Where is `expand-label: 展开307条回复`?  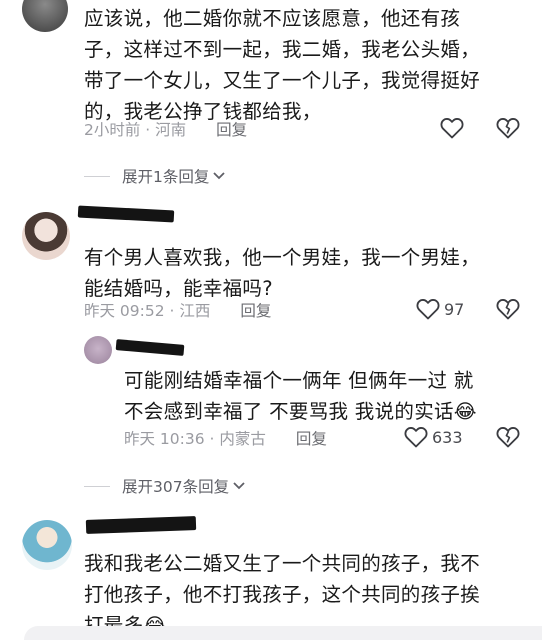 expand-label: 展开307条回复 is located at coordinates (176, 487).